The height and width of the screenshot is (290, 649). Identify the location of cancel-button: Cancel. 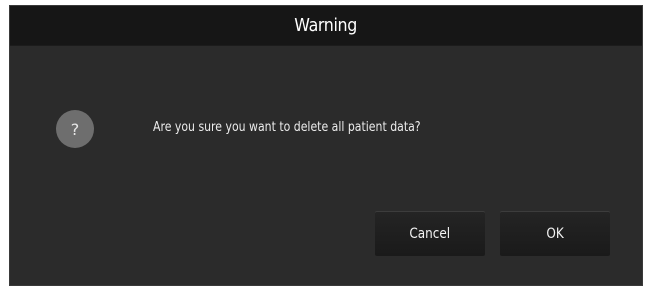
(430, 234).